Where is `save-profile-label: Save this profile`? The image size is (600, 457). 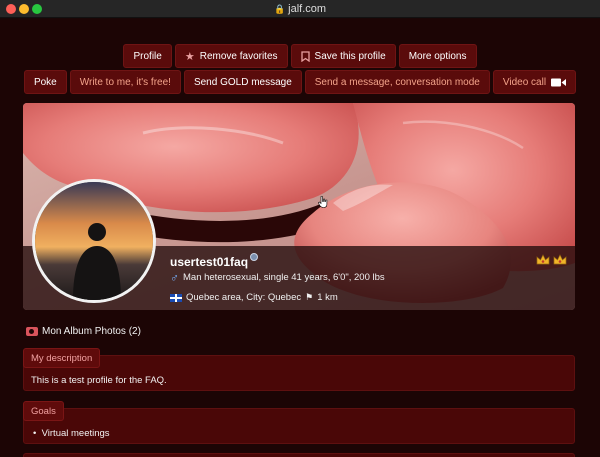 save-profile-label: Save this profile is located at coordinates (350, 56).